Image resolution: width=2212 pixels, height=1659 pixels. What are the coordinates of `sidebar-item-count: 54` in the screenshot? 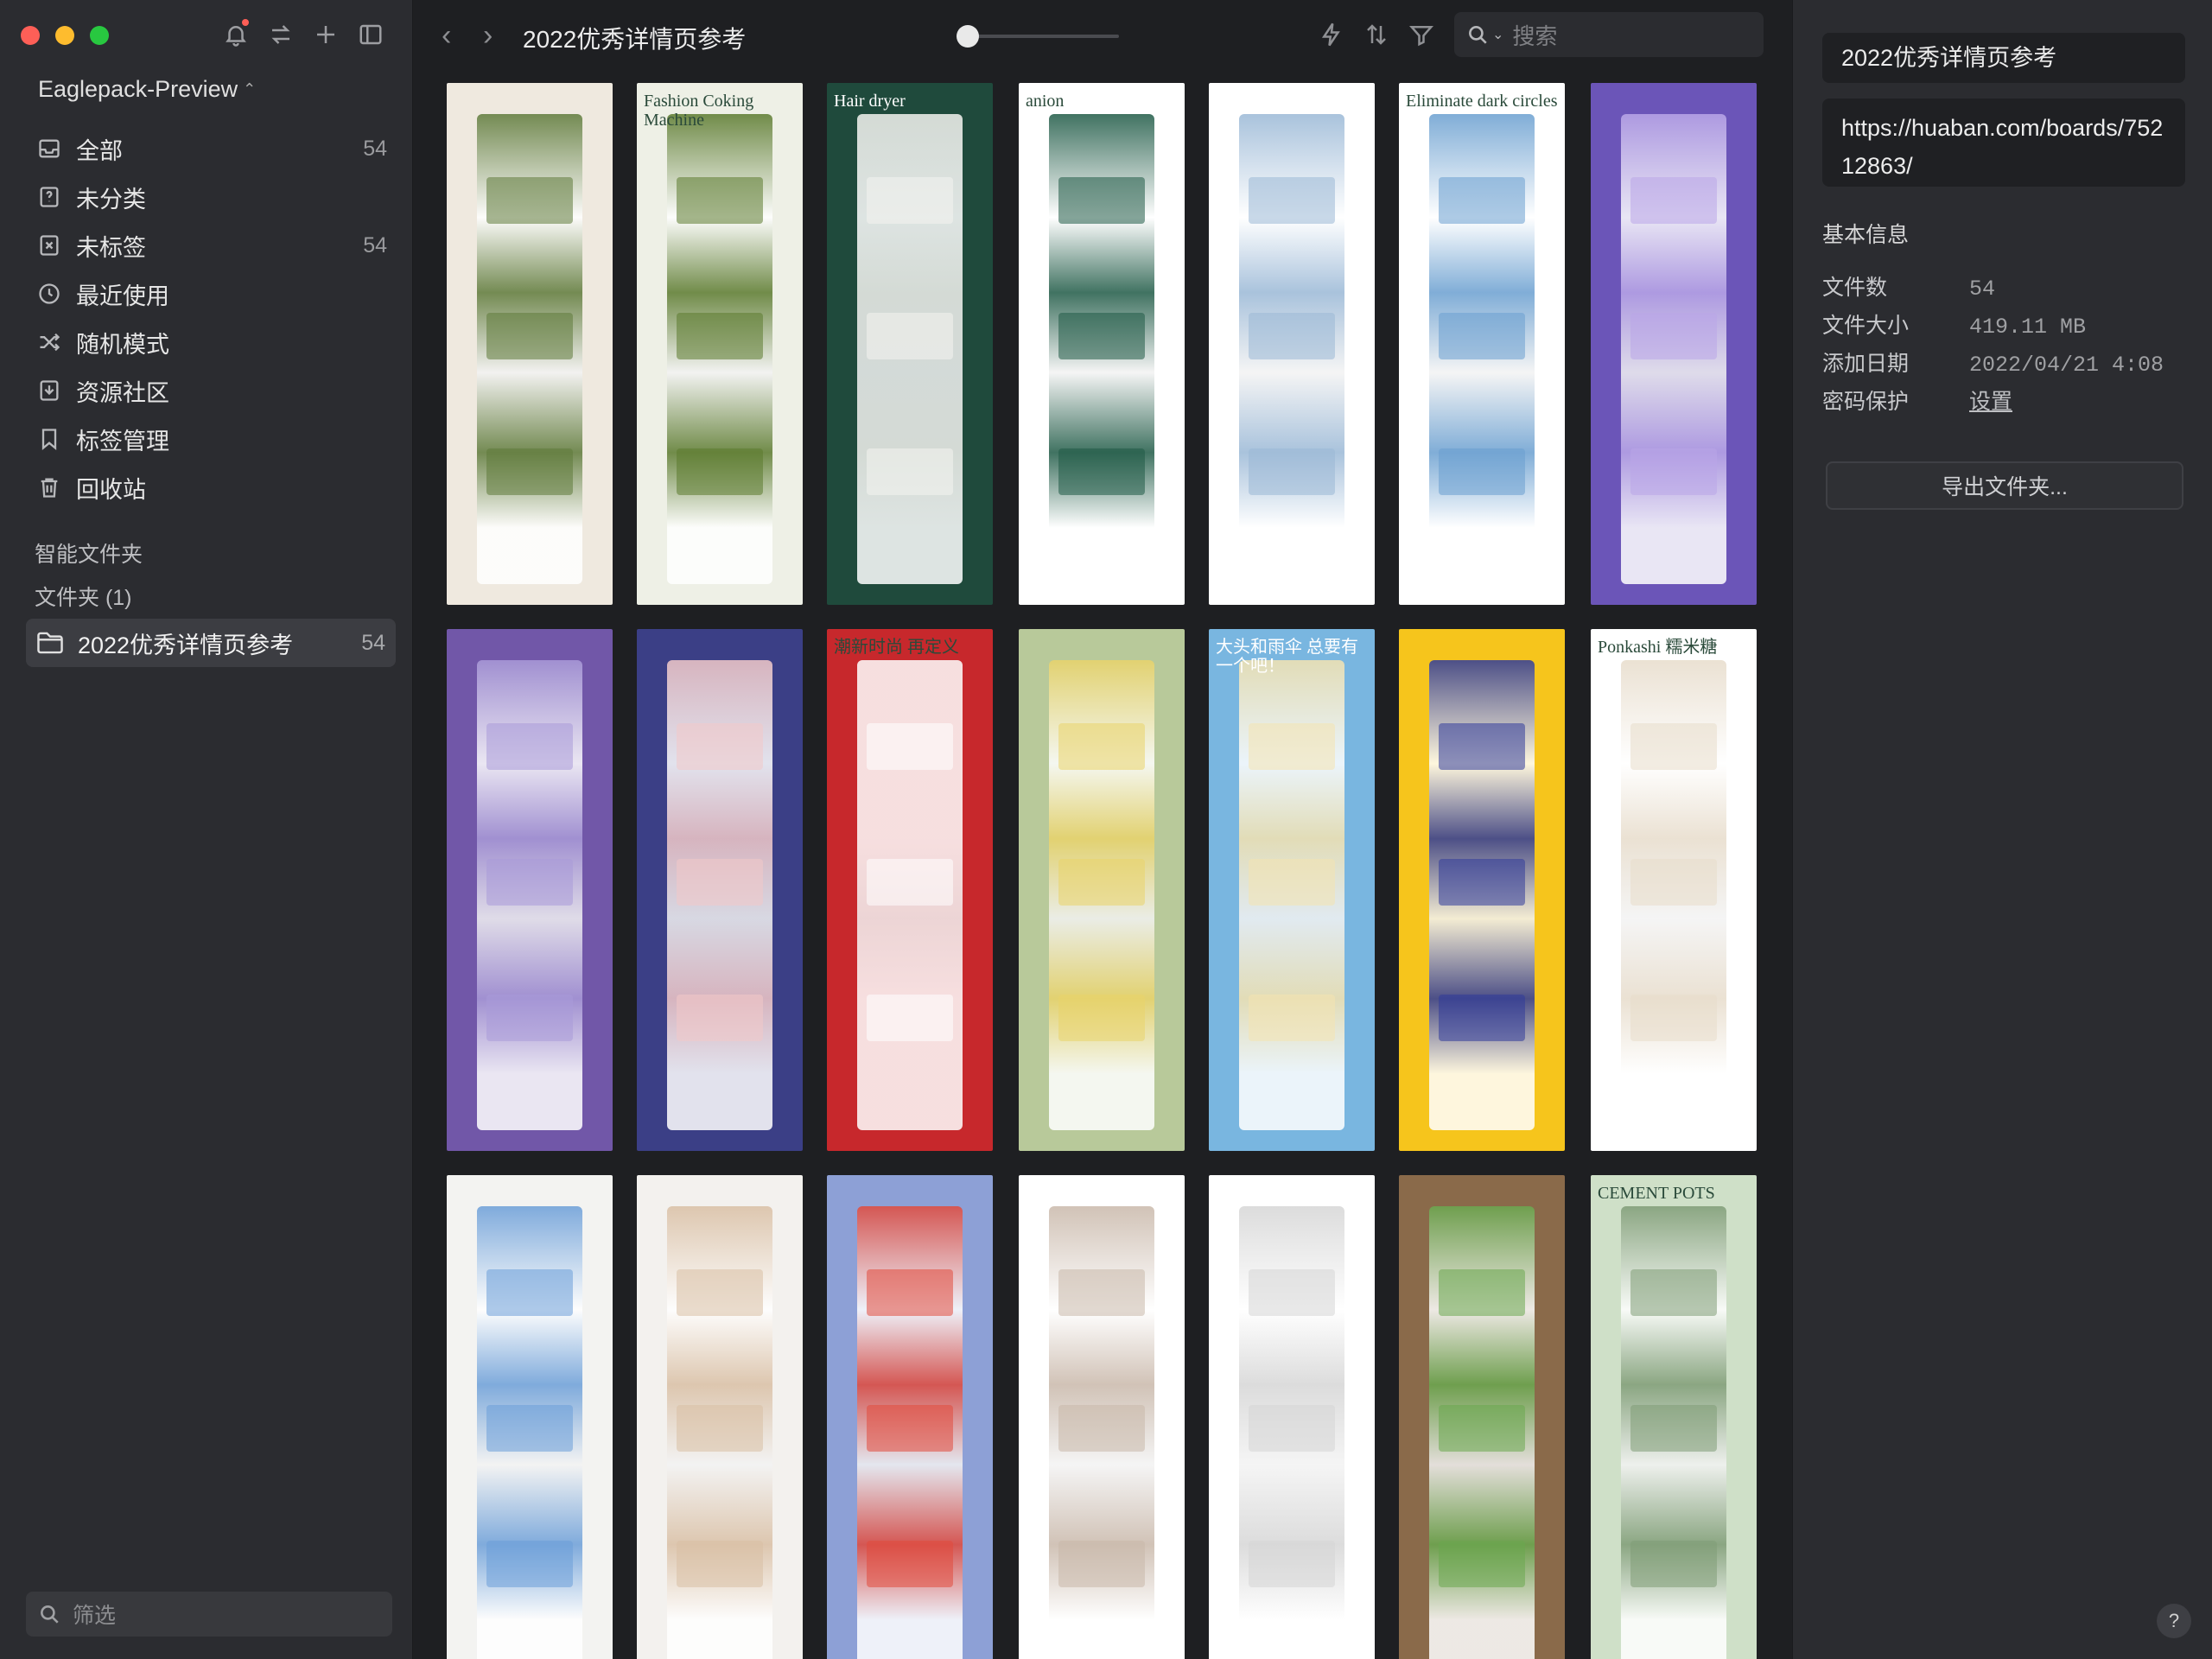 It's located at (375, 244).